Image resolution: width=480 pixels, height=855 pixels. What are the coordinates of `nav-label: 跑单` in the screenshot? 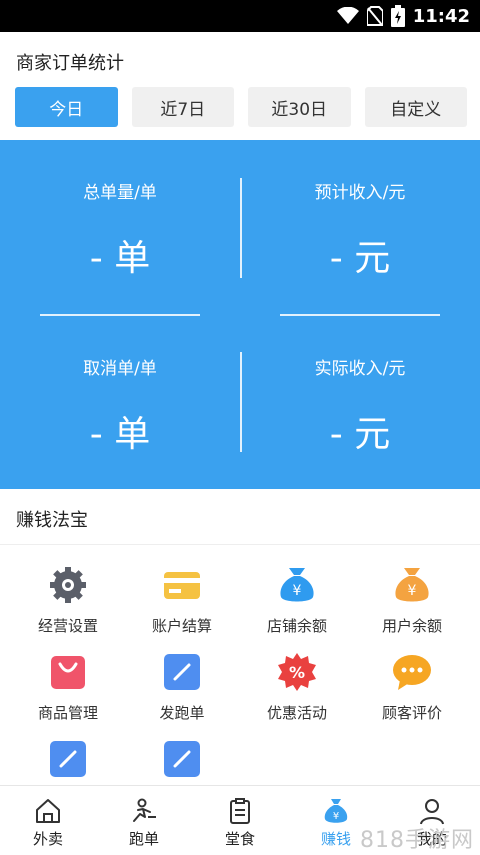 It's located at (143, 839).